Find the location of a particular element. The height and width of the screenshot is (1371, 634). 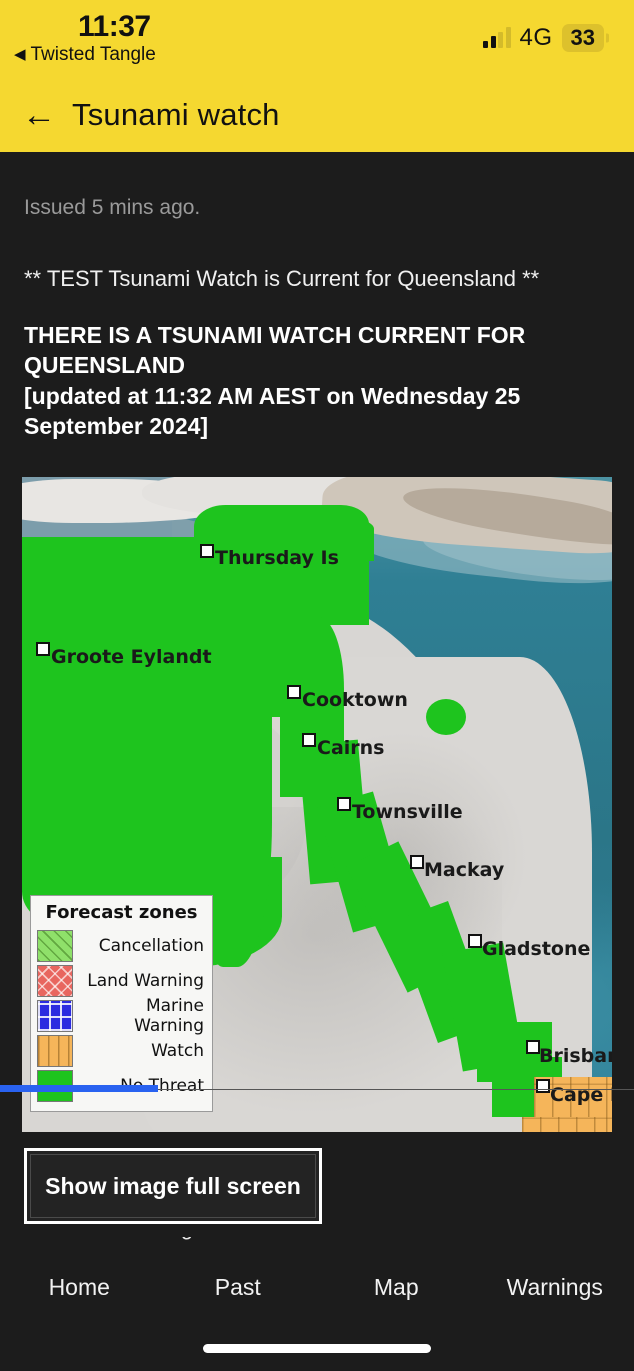

zone-no-threat-island is located at coordinates (446, 717).